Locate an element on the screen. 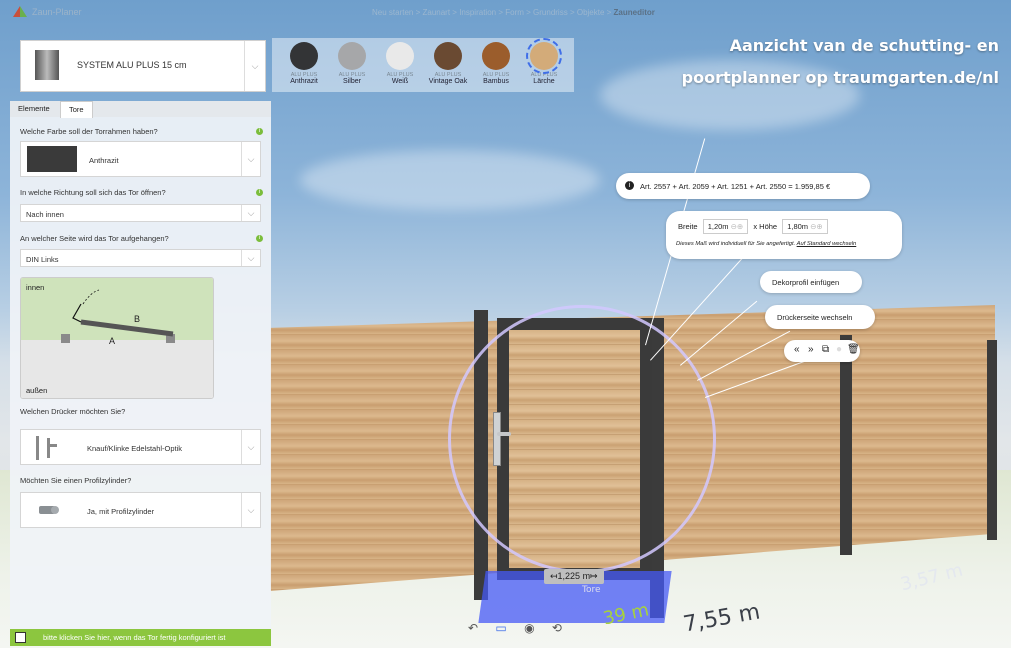 This screenshot has height=648, width=1011. hinge-side-select: DIN Links ⌵ is located at coordinates (140, 258).